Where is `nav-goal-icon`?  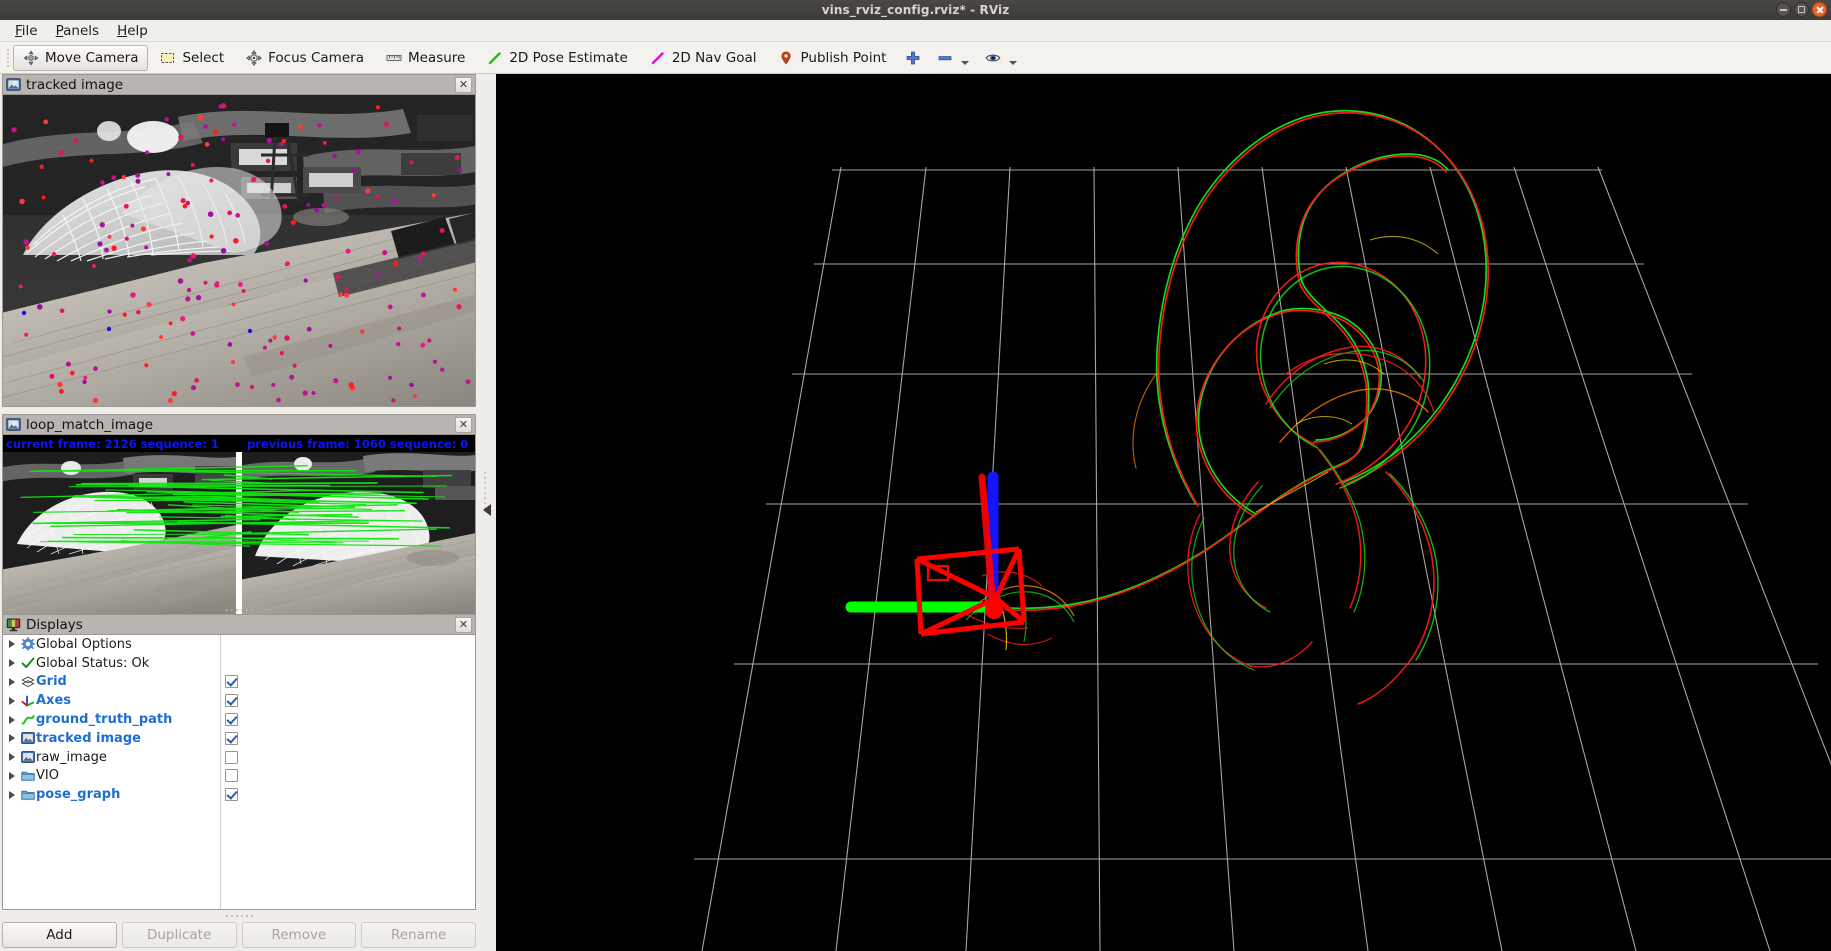 nav-goal-icon is located at coordinates (658, 58).